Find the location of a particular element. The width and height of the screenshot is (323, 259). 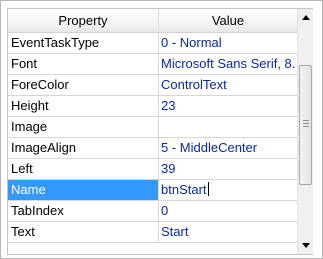

property-value: Start is located at coordinates (227, 232).